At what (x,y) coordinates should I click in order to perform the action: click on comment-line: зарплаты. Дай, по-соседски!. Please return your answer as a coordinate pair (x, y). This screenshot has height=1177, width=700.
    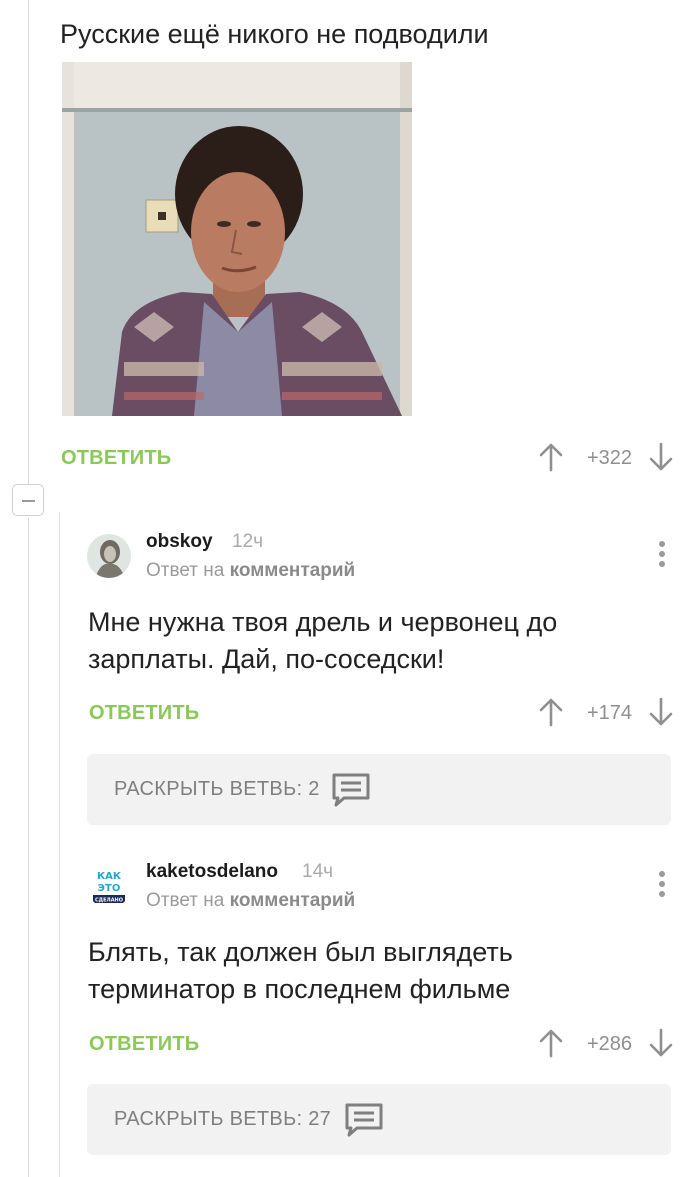
    Looking at the image, I should click on (266, 659).